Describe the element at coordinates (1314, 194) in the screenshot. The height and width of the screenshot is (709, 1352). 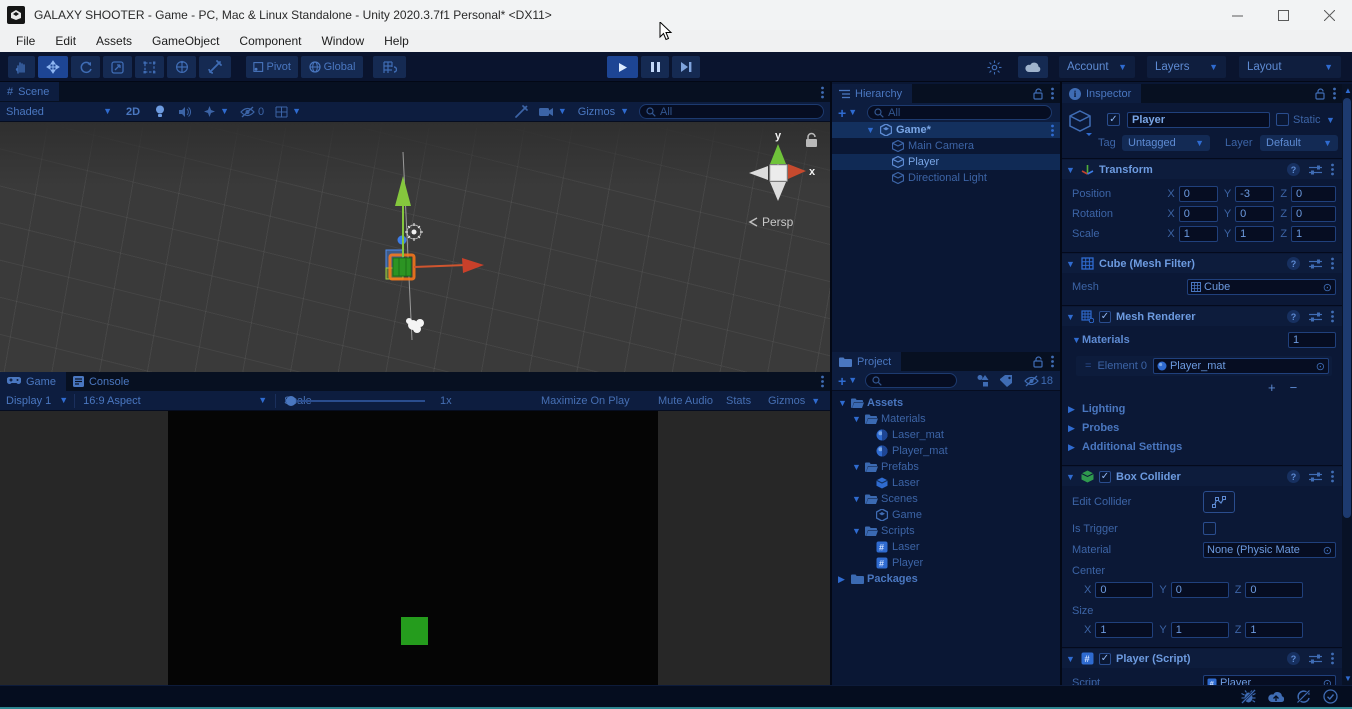
I see `position-z-field: 0` at that location.